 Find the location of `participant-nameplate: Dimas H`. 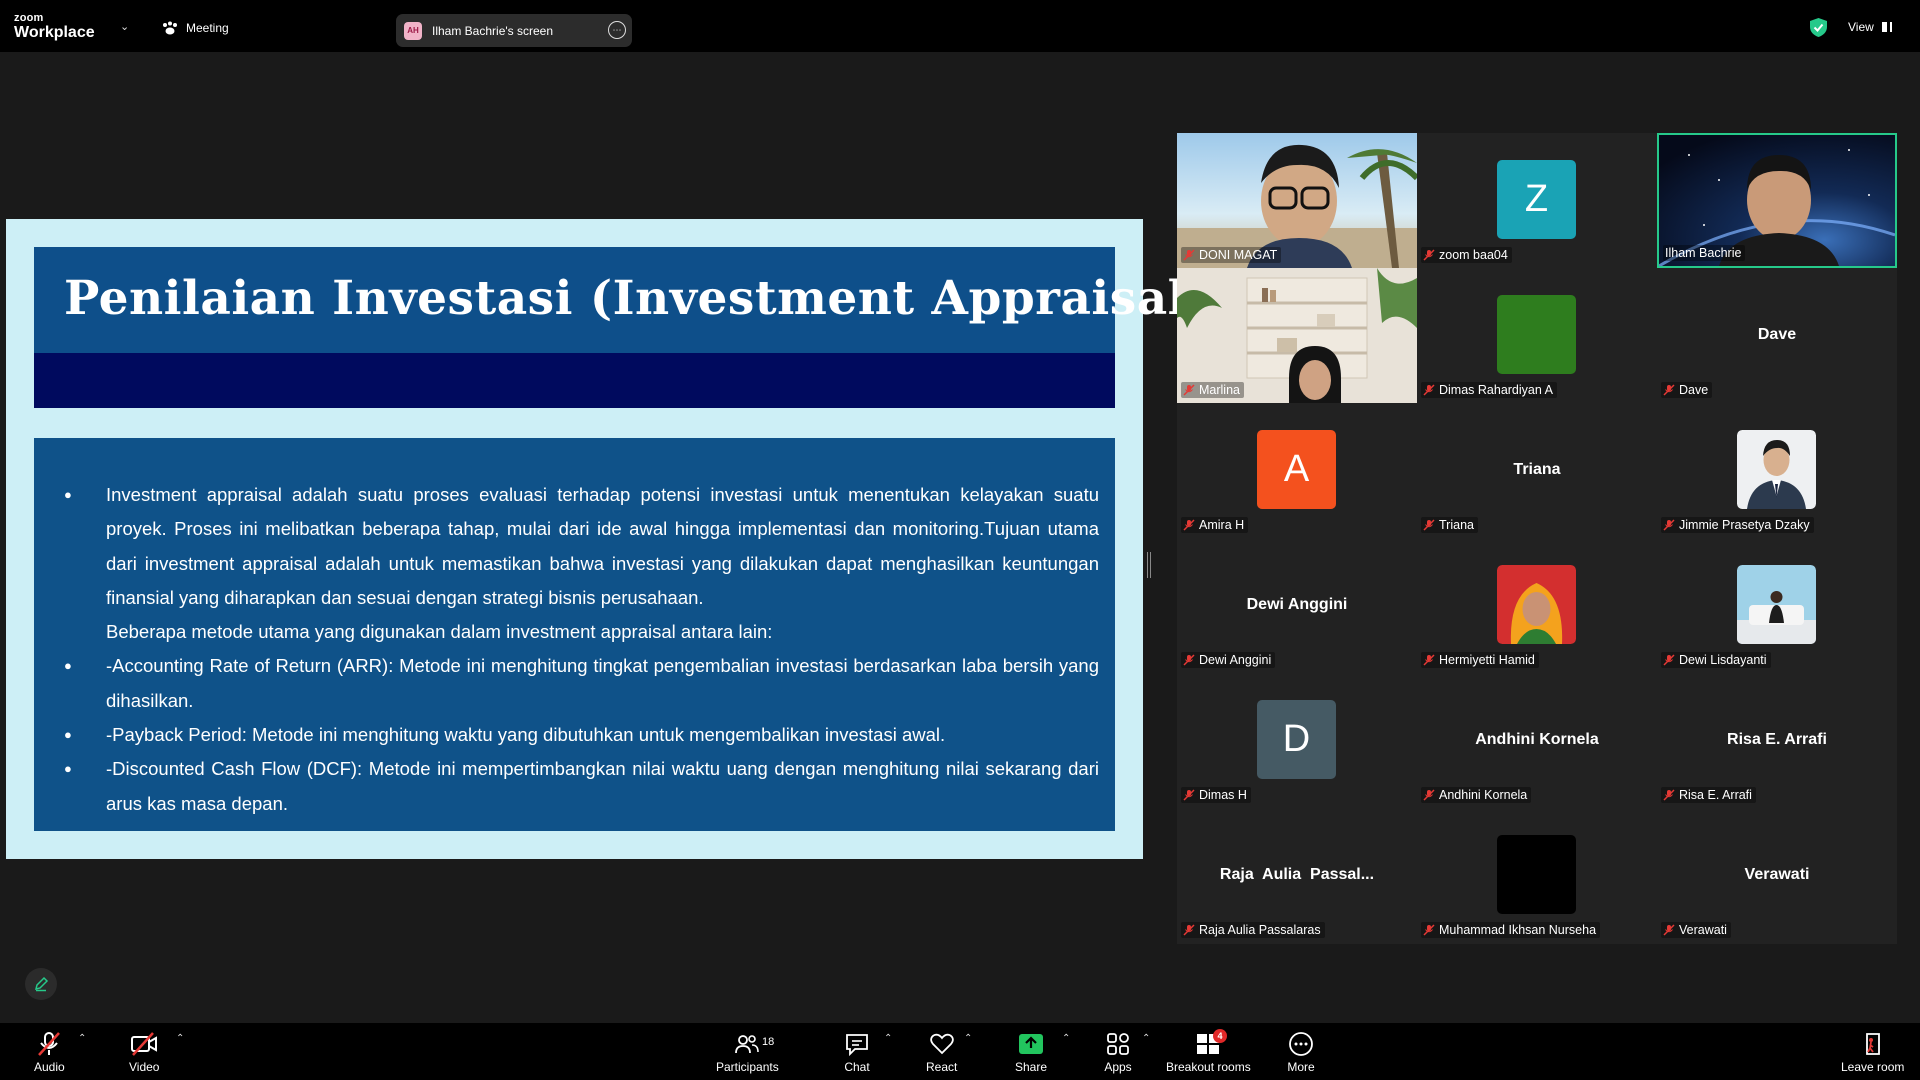

participant-nameplate: Dimas H is located at coordinates (1216, 795).